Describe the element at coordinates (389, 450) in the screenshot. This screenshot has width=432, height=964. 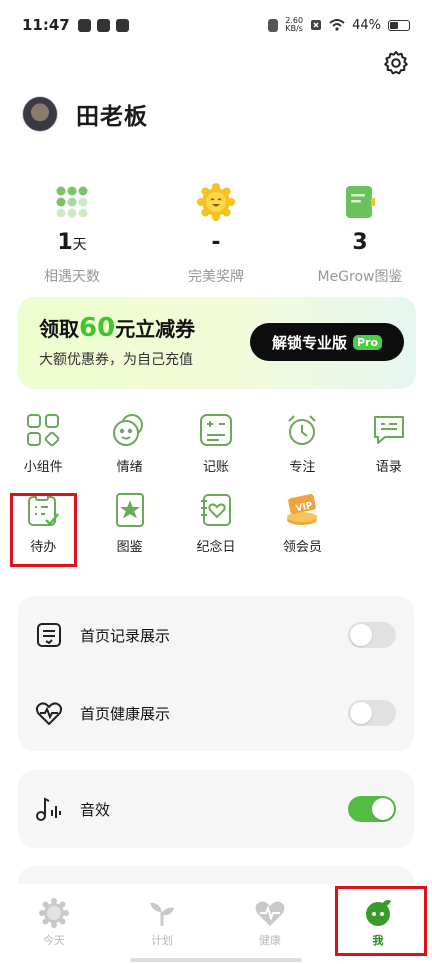
I see `feature-quotes: 语录` at that location.